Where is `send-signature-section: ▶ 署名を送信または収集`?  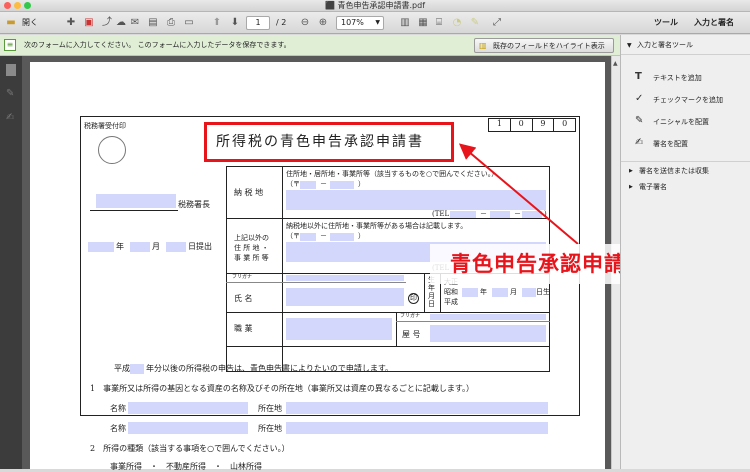 send-signature-section: ▶ 署名を送信または収集 is located at coordinates (685, 171).